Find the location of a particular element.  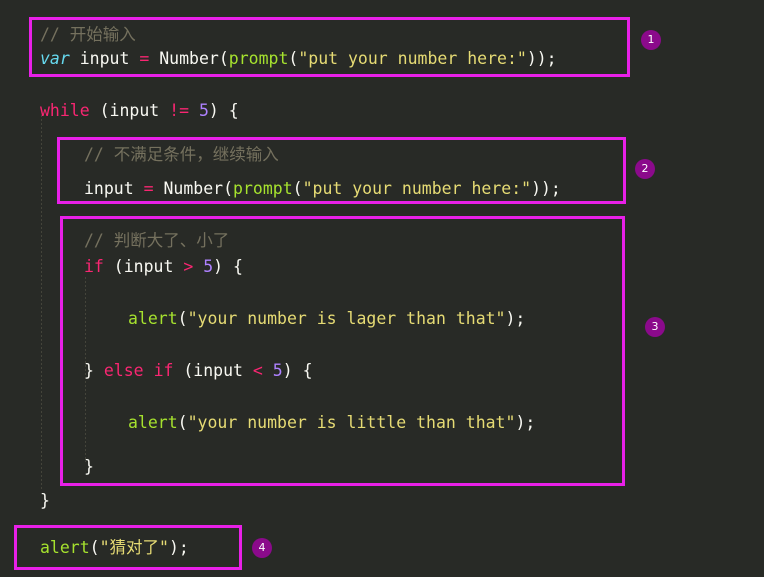

line-while-condition: while (input != 5) { is located at coordinates (119, 111).